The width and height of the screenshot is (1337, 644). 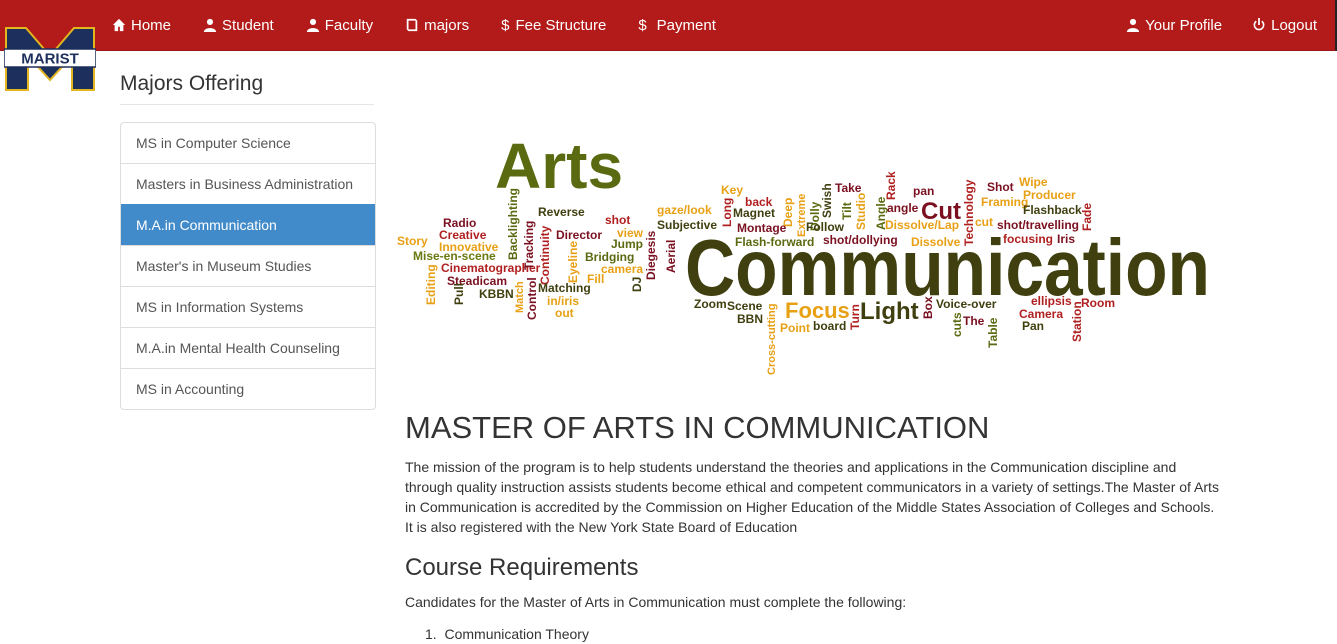 I want to click on wordcloud-word: Shot, so click(x=1000, y=187).